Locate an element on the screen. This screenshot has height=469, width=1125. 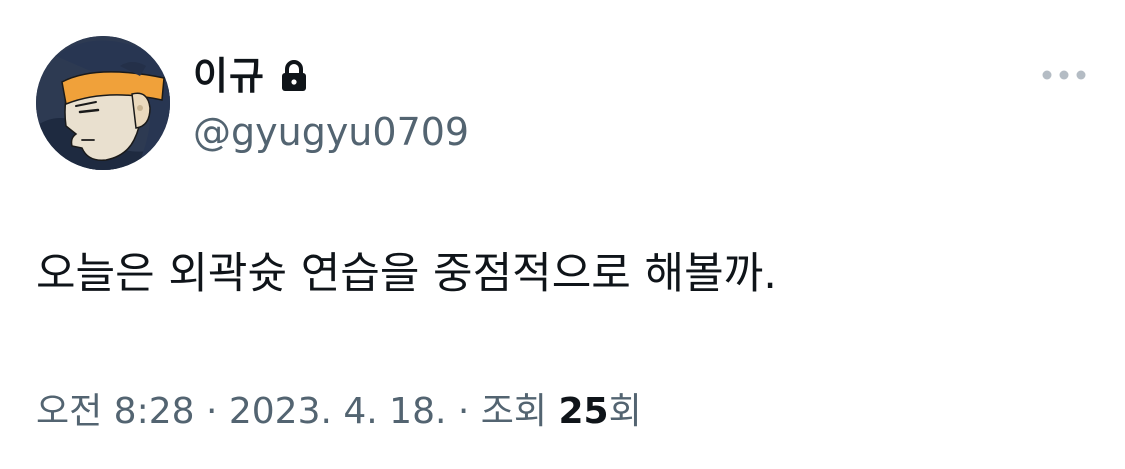
avatar is located at coordinates (103, 103).